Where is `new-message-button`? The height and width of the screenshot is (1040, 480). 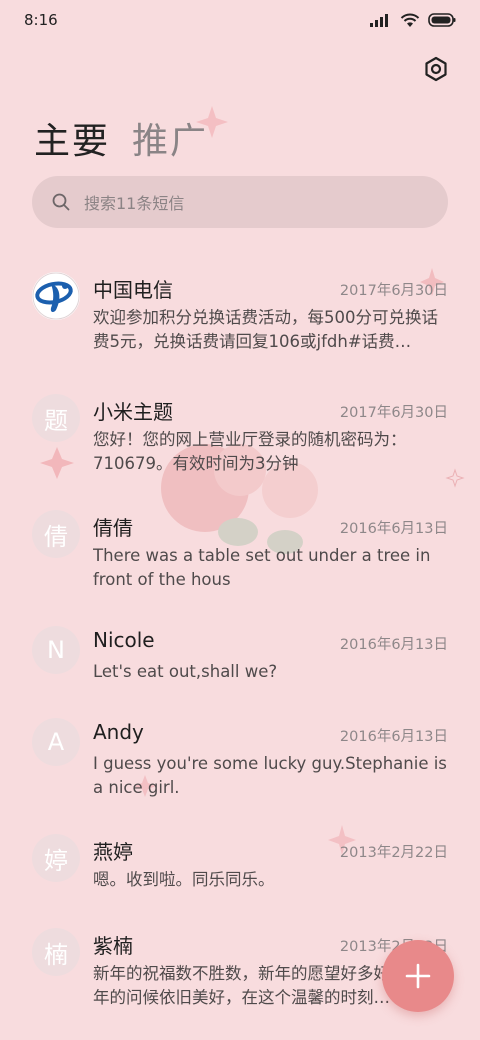 new-message-button is located at coordinates (418, 976).